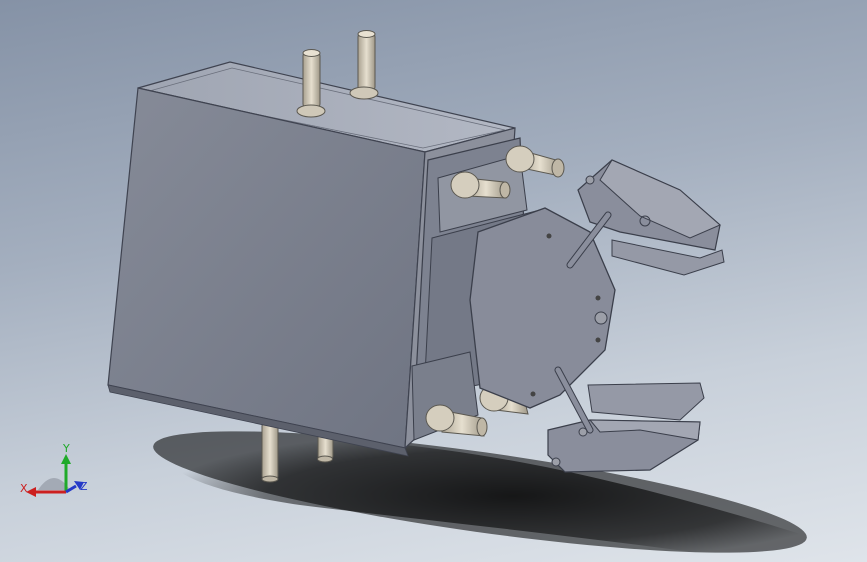 The image size is (867, 562). What do you see at coordinates (84, 486) in the screenshot?
I see `z-axis-label: Z` at bounding box center [84, 486].